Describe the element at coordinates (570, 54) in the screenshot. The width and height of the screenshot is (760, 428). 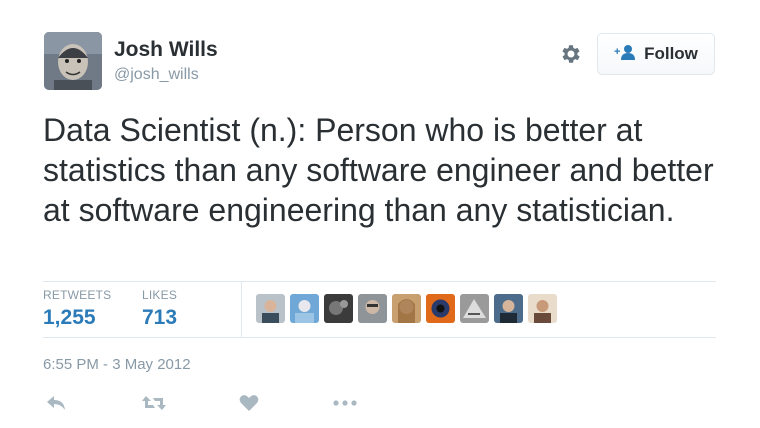
I see `gear-icon` at that location.